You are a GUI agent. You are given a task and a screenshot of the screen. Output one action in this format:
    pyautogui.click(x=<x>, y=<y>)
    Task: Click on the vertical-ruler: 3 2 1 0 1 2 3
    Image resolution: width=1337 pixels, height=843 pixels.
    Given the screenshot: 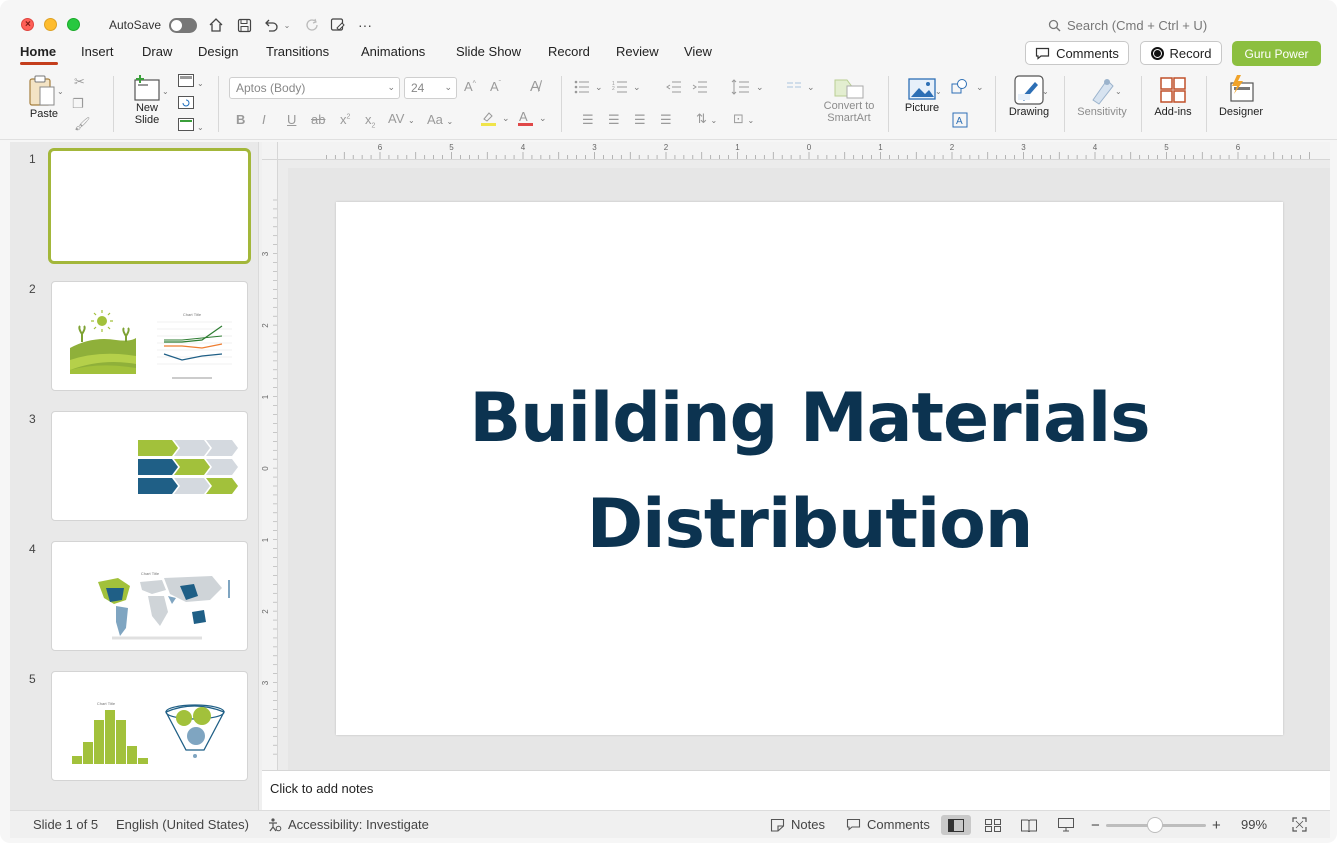 What is the action you would take?
    pyautogui.click(x=269, y=465)
    